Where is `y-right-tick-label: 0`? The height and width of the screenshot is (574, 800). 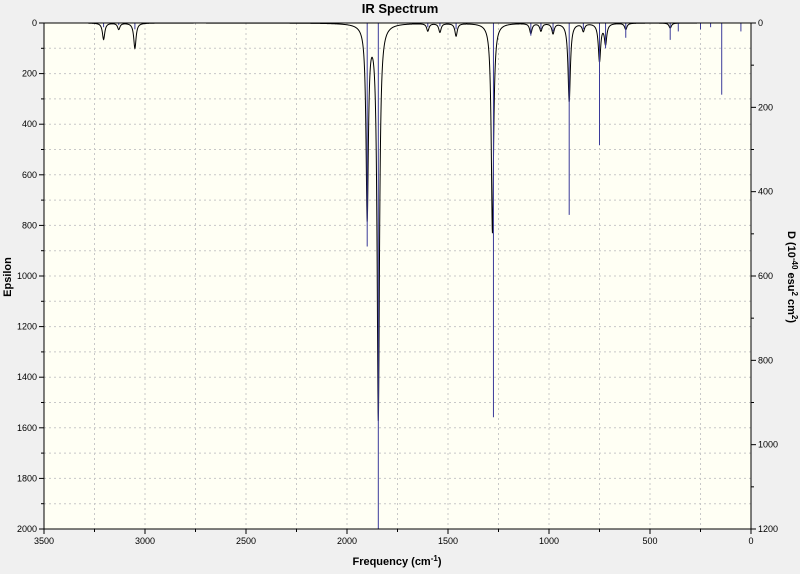
y-right-tick-label: 0 is located at coordinates (760, 23).